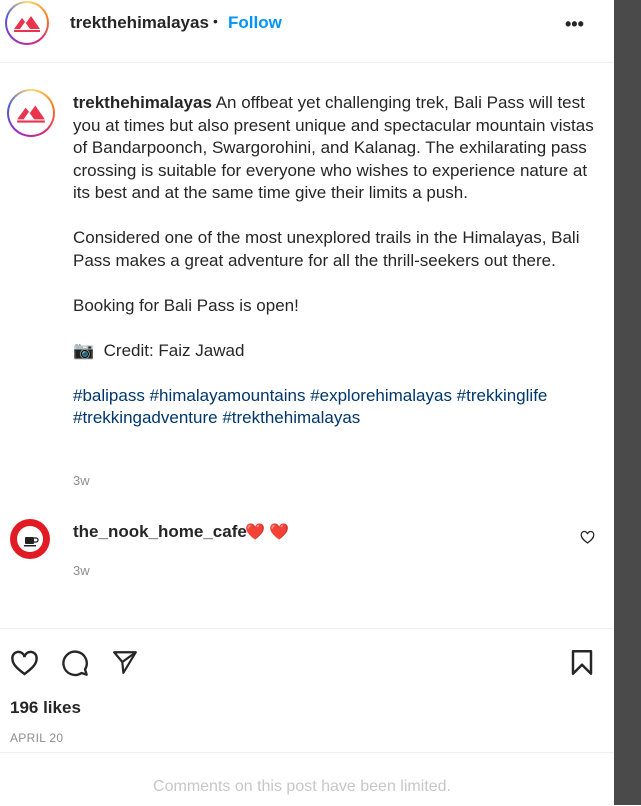 Image resolution: width=641 pixels, height=806 pixels. I want to click on camera-icon: 📷, so click(84, 350).